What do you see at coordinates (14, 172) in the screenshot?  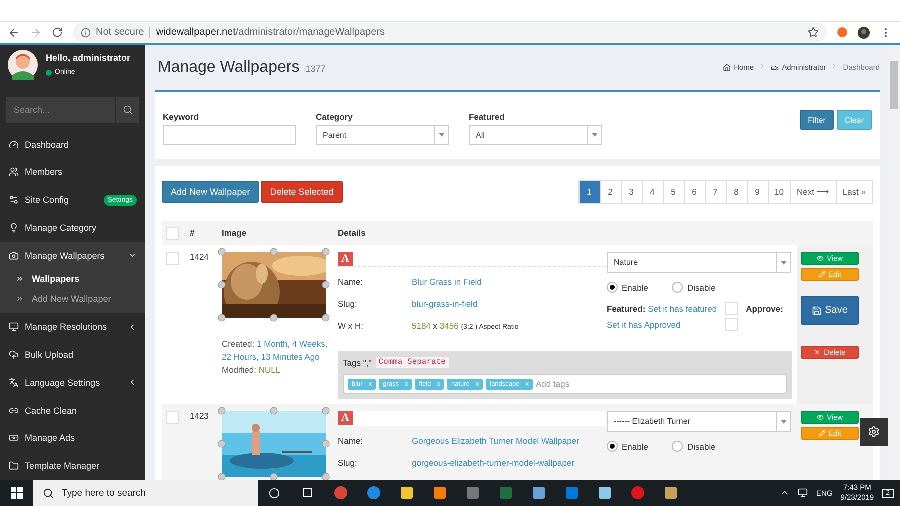 I see `users-icon` at bounding box center [14, 172].